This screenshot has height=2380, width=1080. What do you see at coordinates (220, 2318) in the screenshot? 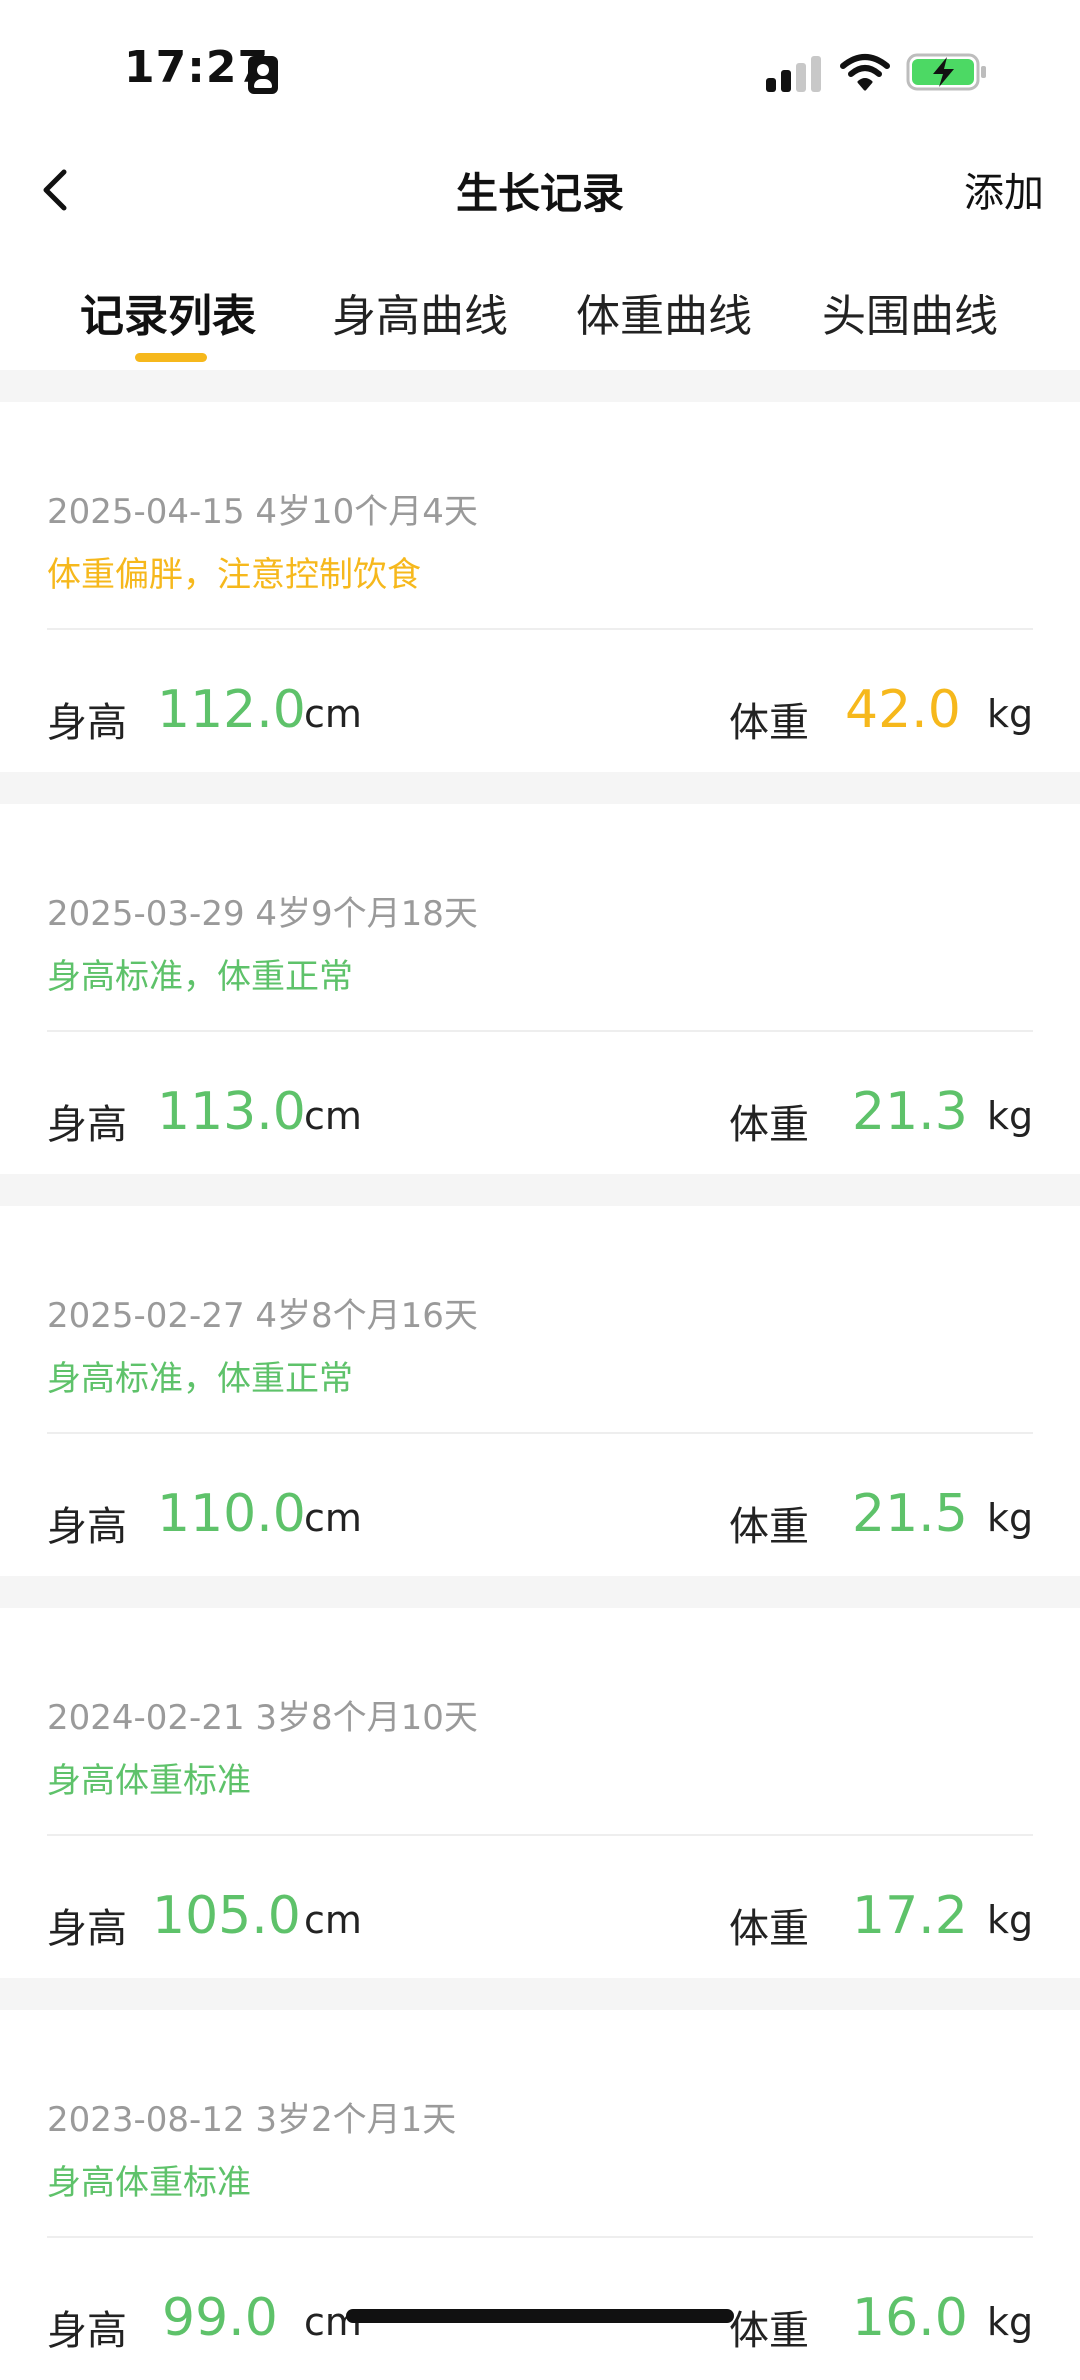
I see `height-value: 99.0` at bounding box center [220, 2318].